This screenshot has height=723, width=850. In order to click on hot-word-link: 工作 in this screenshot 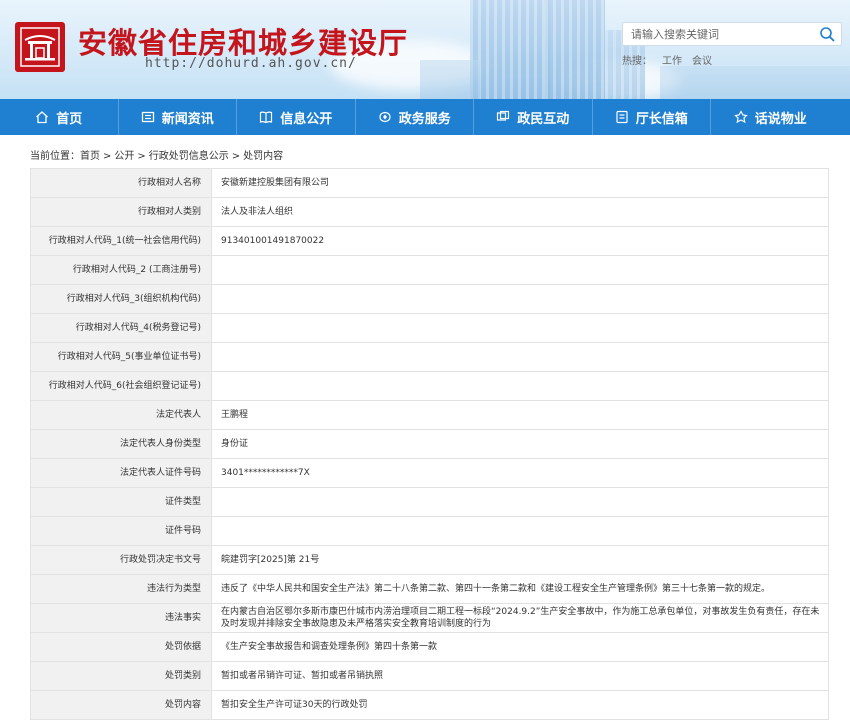, I will do `click(672, 61)`.